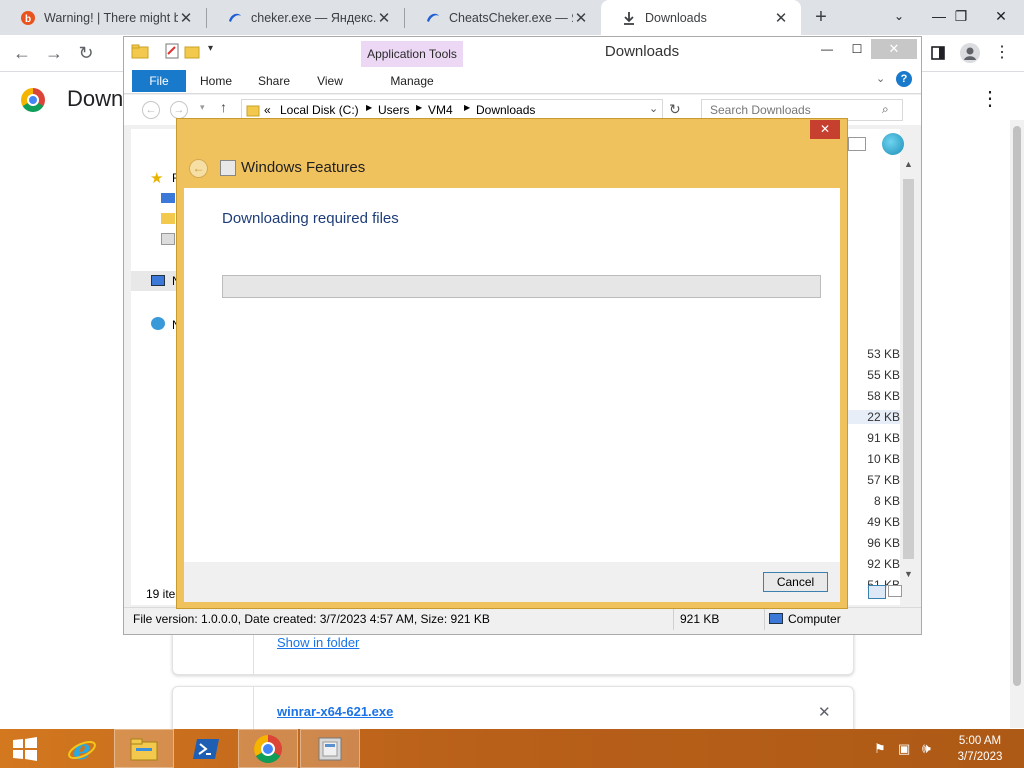 The width and height of the screenshot is (1024, 768). Describe the element at coordinates (168, 198) in the screenshot. I see `desktop-icon` at that location.